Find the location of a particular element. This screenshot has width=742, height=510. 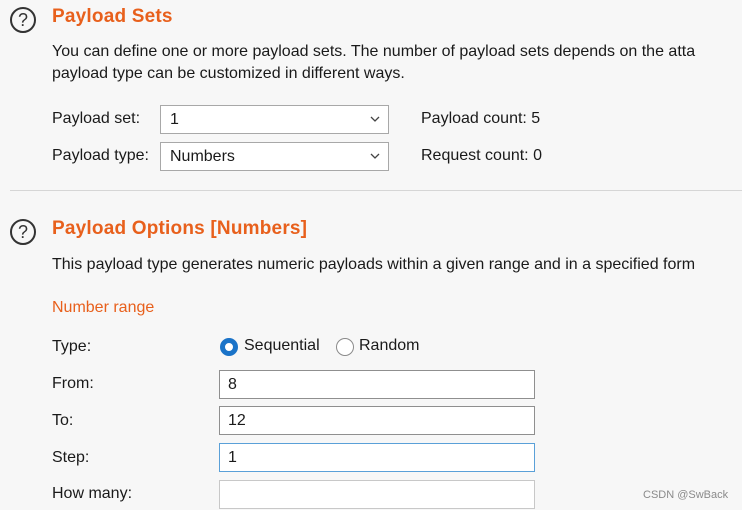

radio-sequential-label: Sequential is located at coordinates (282, 346).